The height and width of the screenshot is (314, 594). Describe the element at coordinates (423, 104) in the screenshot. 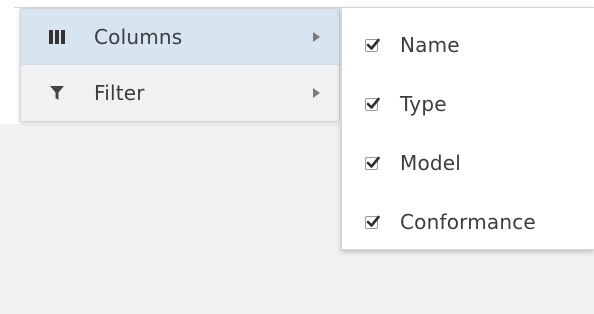

I see `column-option-label: Type` at that location.